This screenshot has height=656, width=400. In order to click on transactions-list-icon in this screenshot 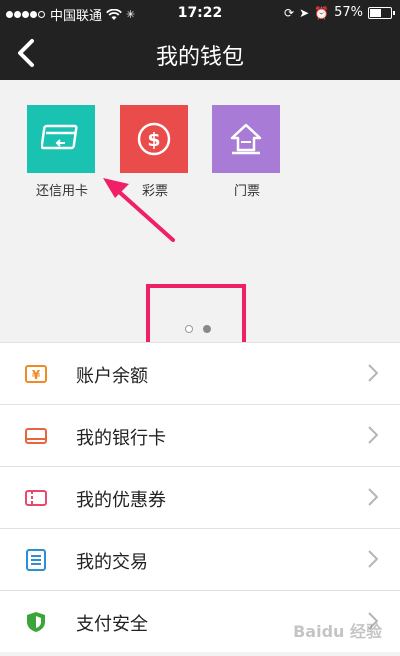, I will do `click(36, 560)`.